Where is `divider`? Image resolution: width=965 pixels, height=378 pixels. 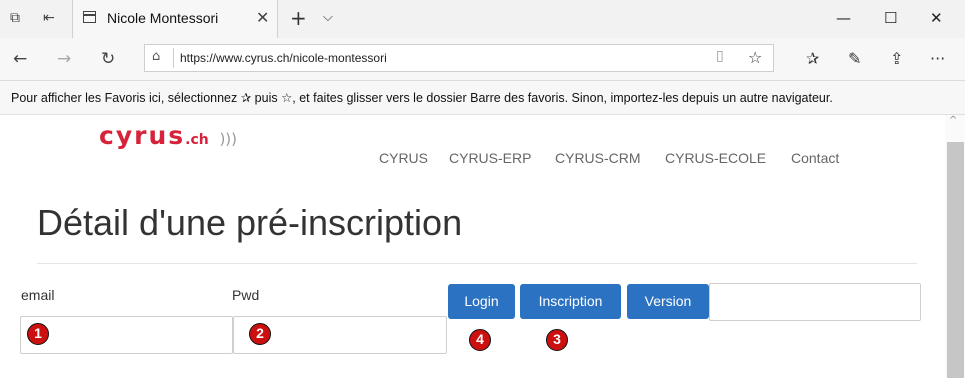 divider is located at coordinates (477, 263).